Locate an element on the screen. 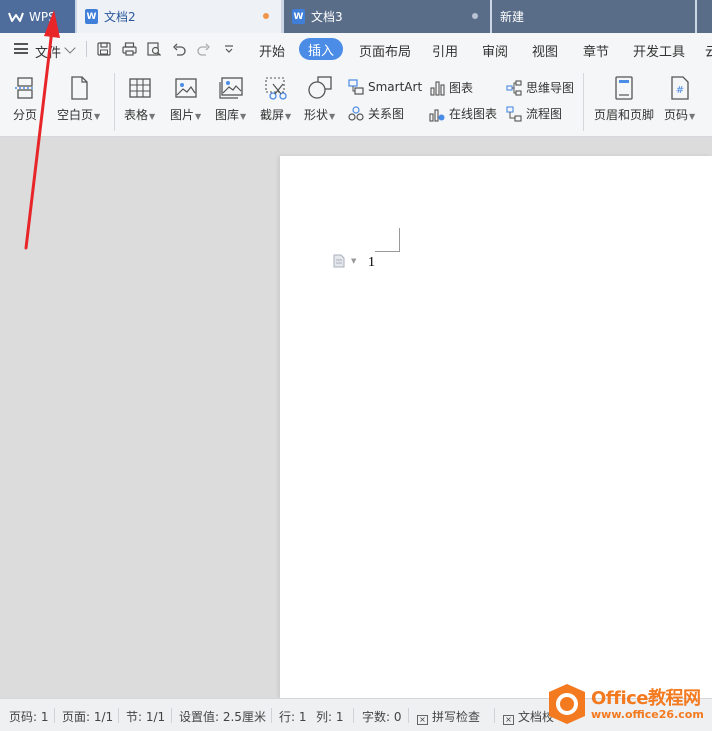 The image size is (712, 731). status-word-count: 字数: 0 is located at coordinates (382, 716).